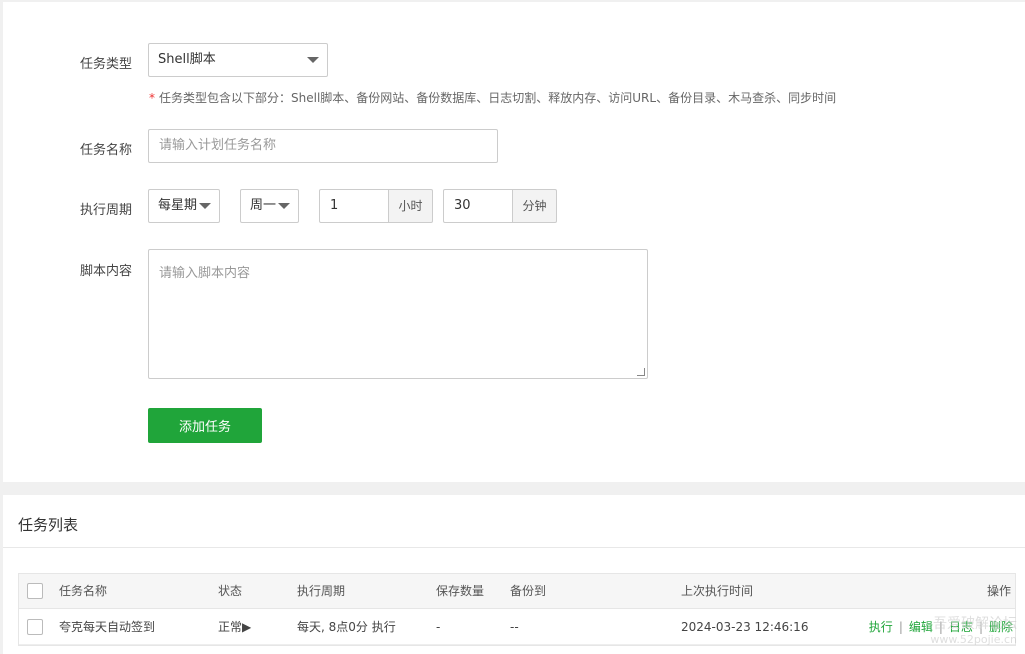 This screenshot has height=654, width=1025. Describe the element at coordinates (35, 627) in the screenshot. I see `row-checkbox` at that location.